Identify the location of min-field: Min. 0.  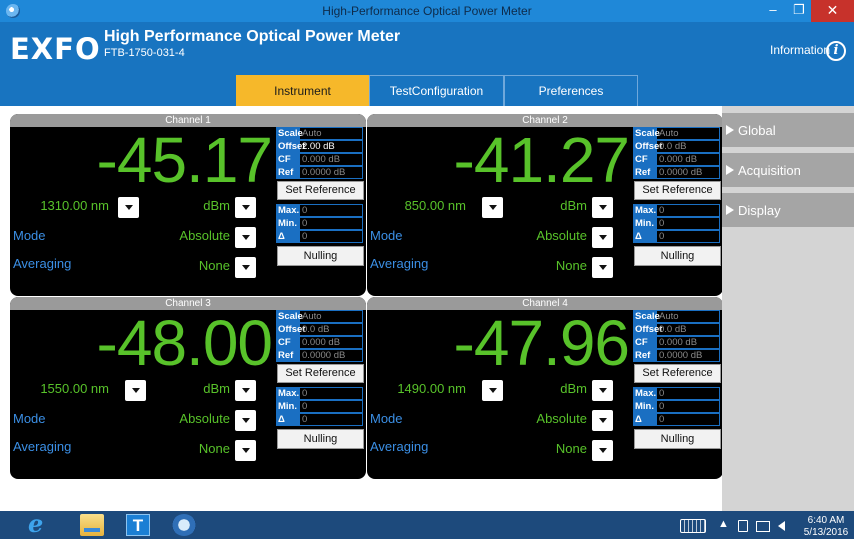
(676, 406).